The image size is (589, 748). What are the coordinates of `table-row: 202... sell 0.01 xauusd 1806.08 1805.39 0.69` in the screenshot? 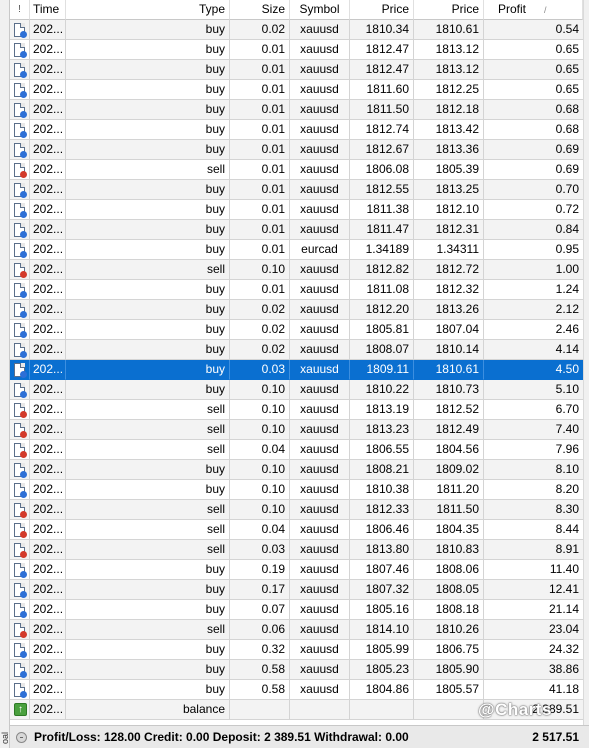 It's located at (296, 170).